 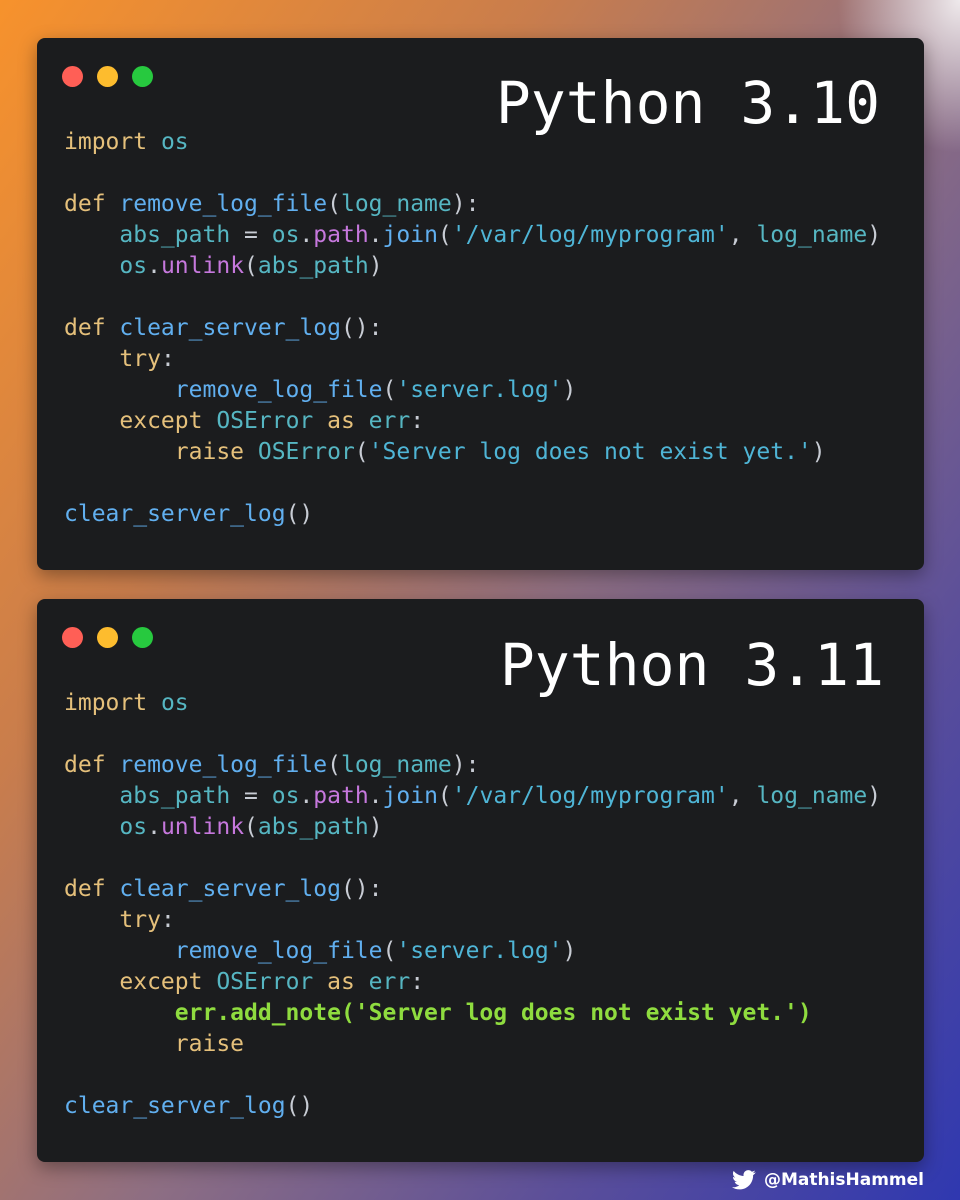 I want to click on twitter-icon, so click(x=743, y=1180).